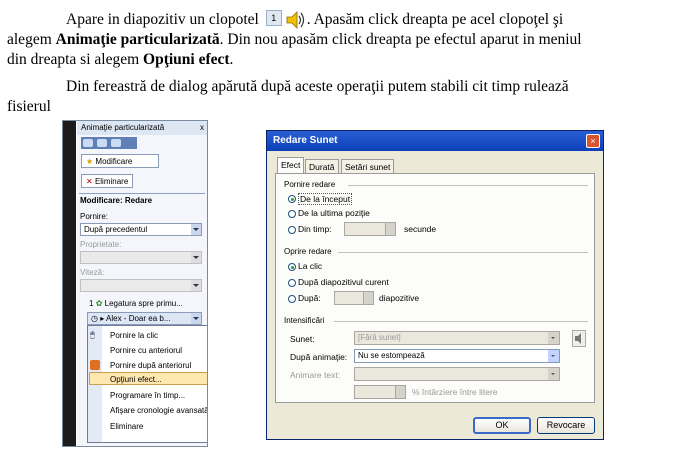 The height and width of the screenshot is (475, 679). Describe the element at coordinates (370, 229) in the screenshot. I see `start-time-field` at that location.